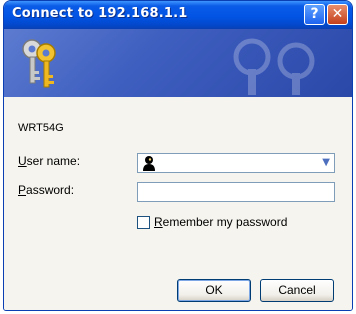 This screenshot has width=356, height=314. What do you see at coordinates (274, 66) in the screenshot?
I see `banner-watermark-icon` at bounding box center [274, 66].